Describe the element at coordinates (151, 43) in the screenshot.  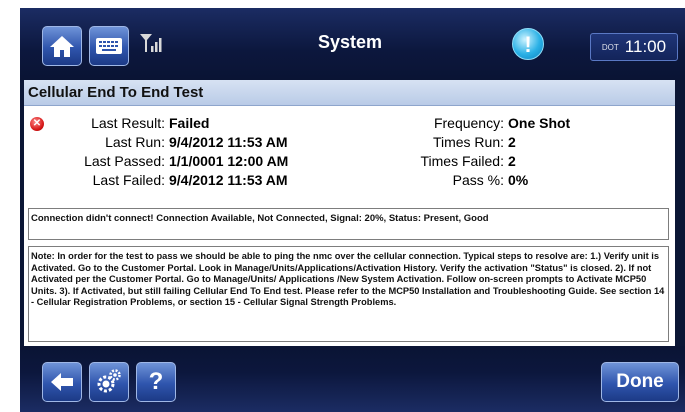
I see `signal-strength-icon` at that location.